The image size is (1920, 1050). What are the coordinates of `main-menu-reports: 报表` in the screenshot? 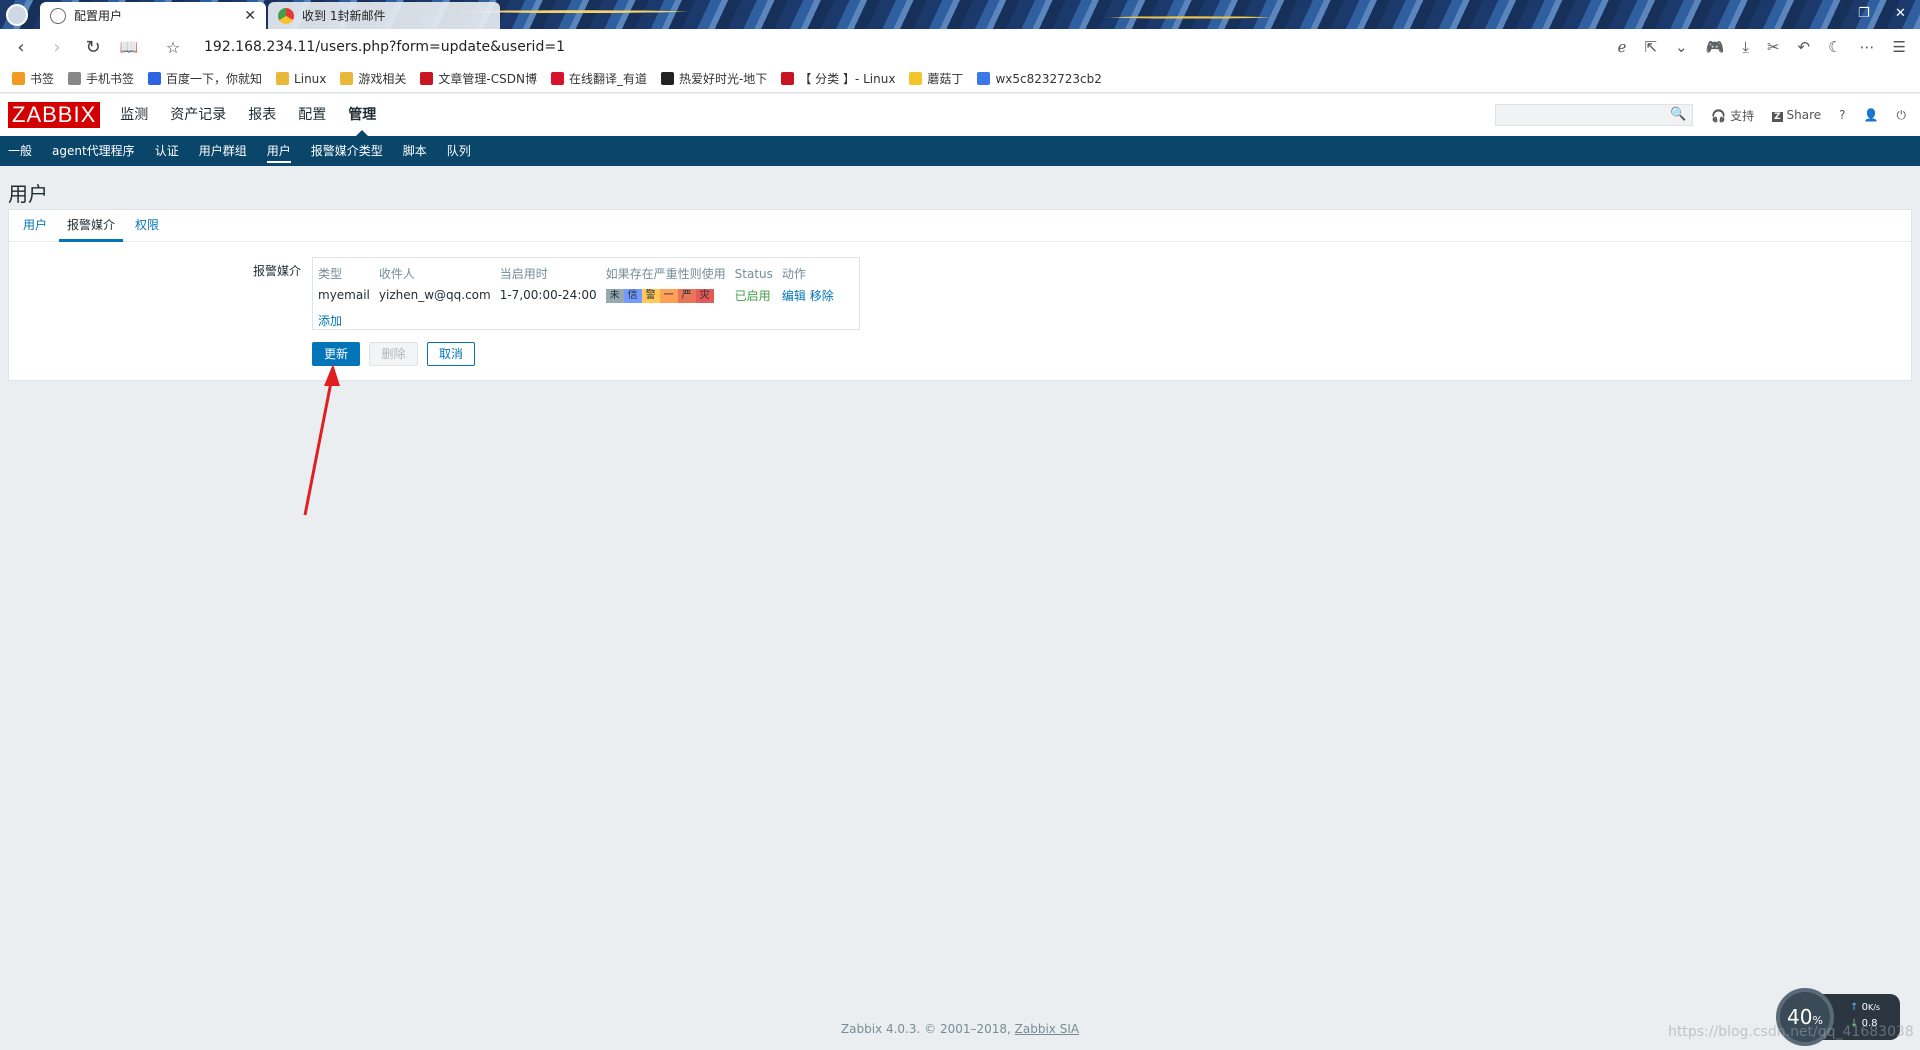 It's located at (262, 115).